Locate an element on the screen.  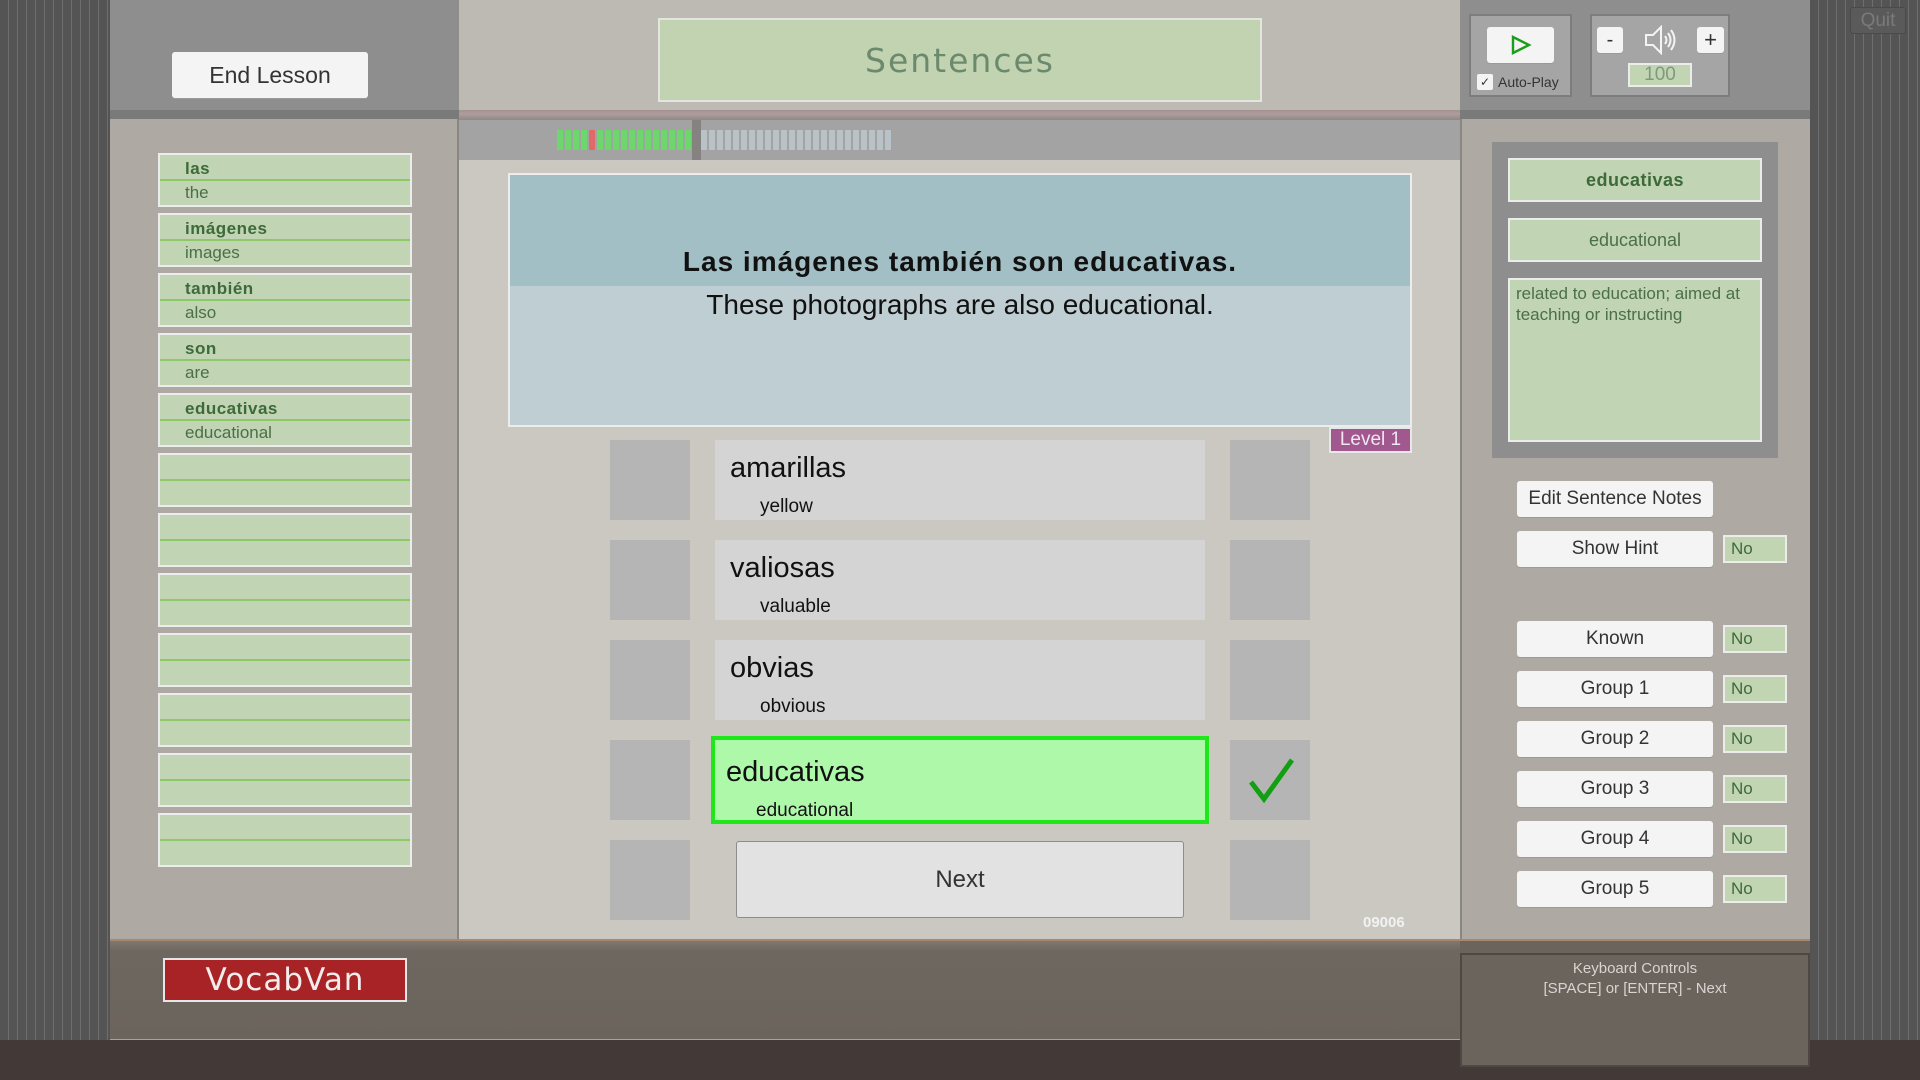
answer-english: yellow is located at coordinates (786, 506).